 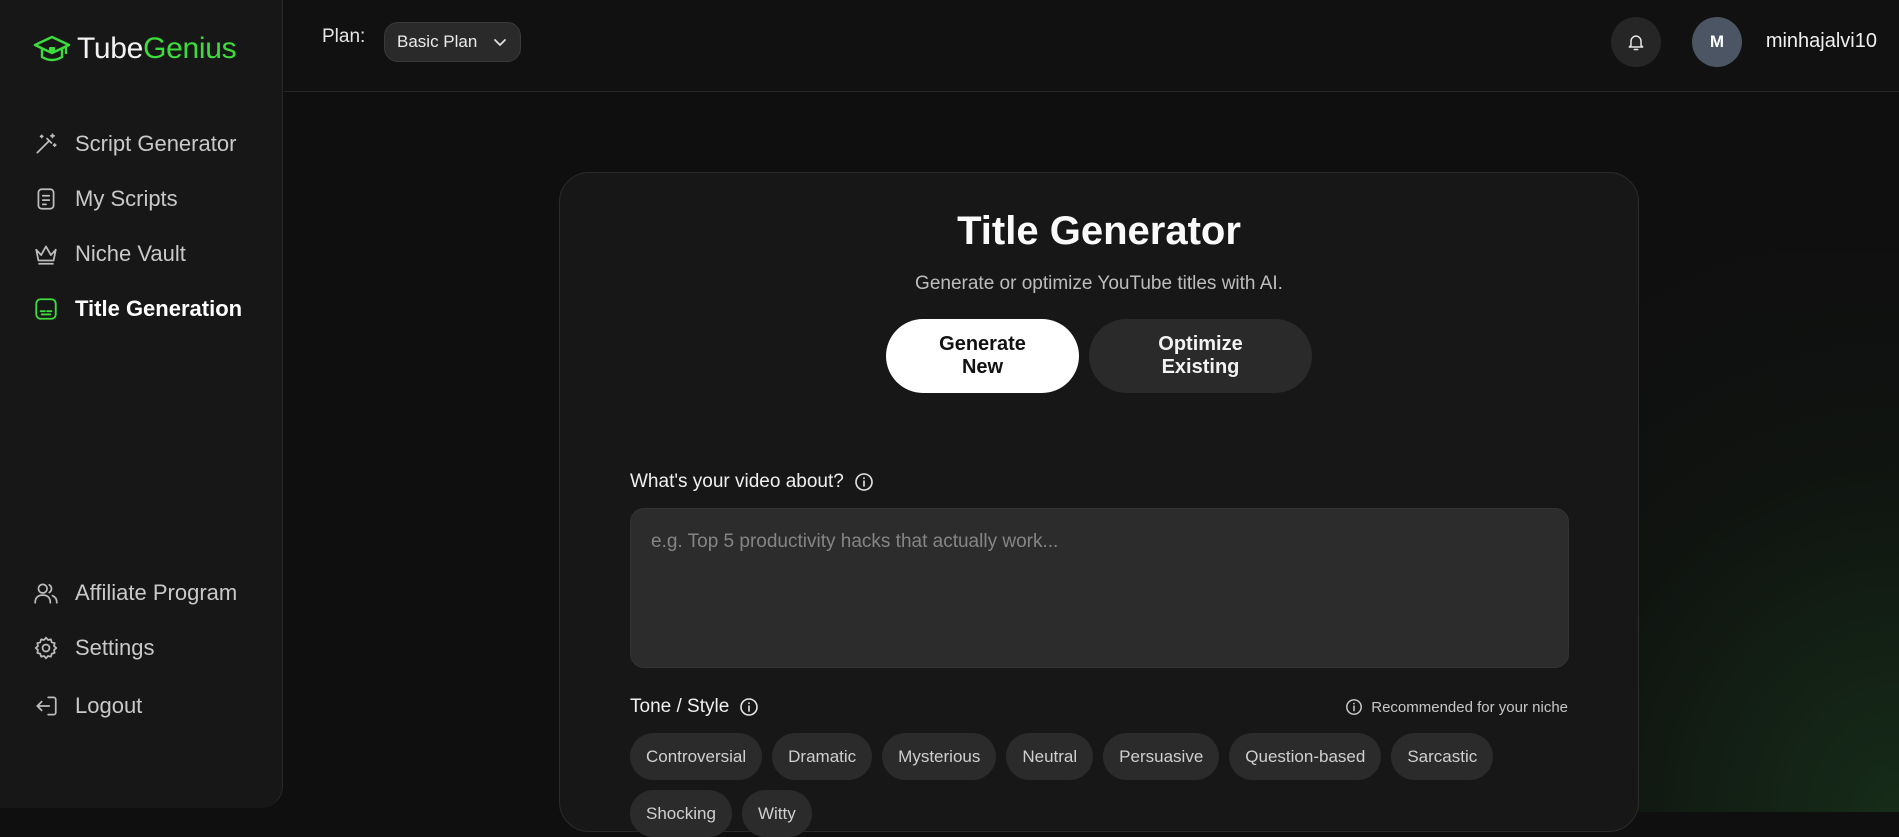 I want to click on title-card-icon, so click(x=46, y=309).